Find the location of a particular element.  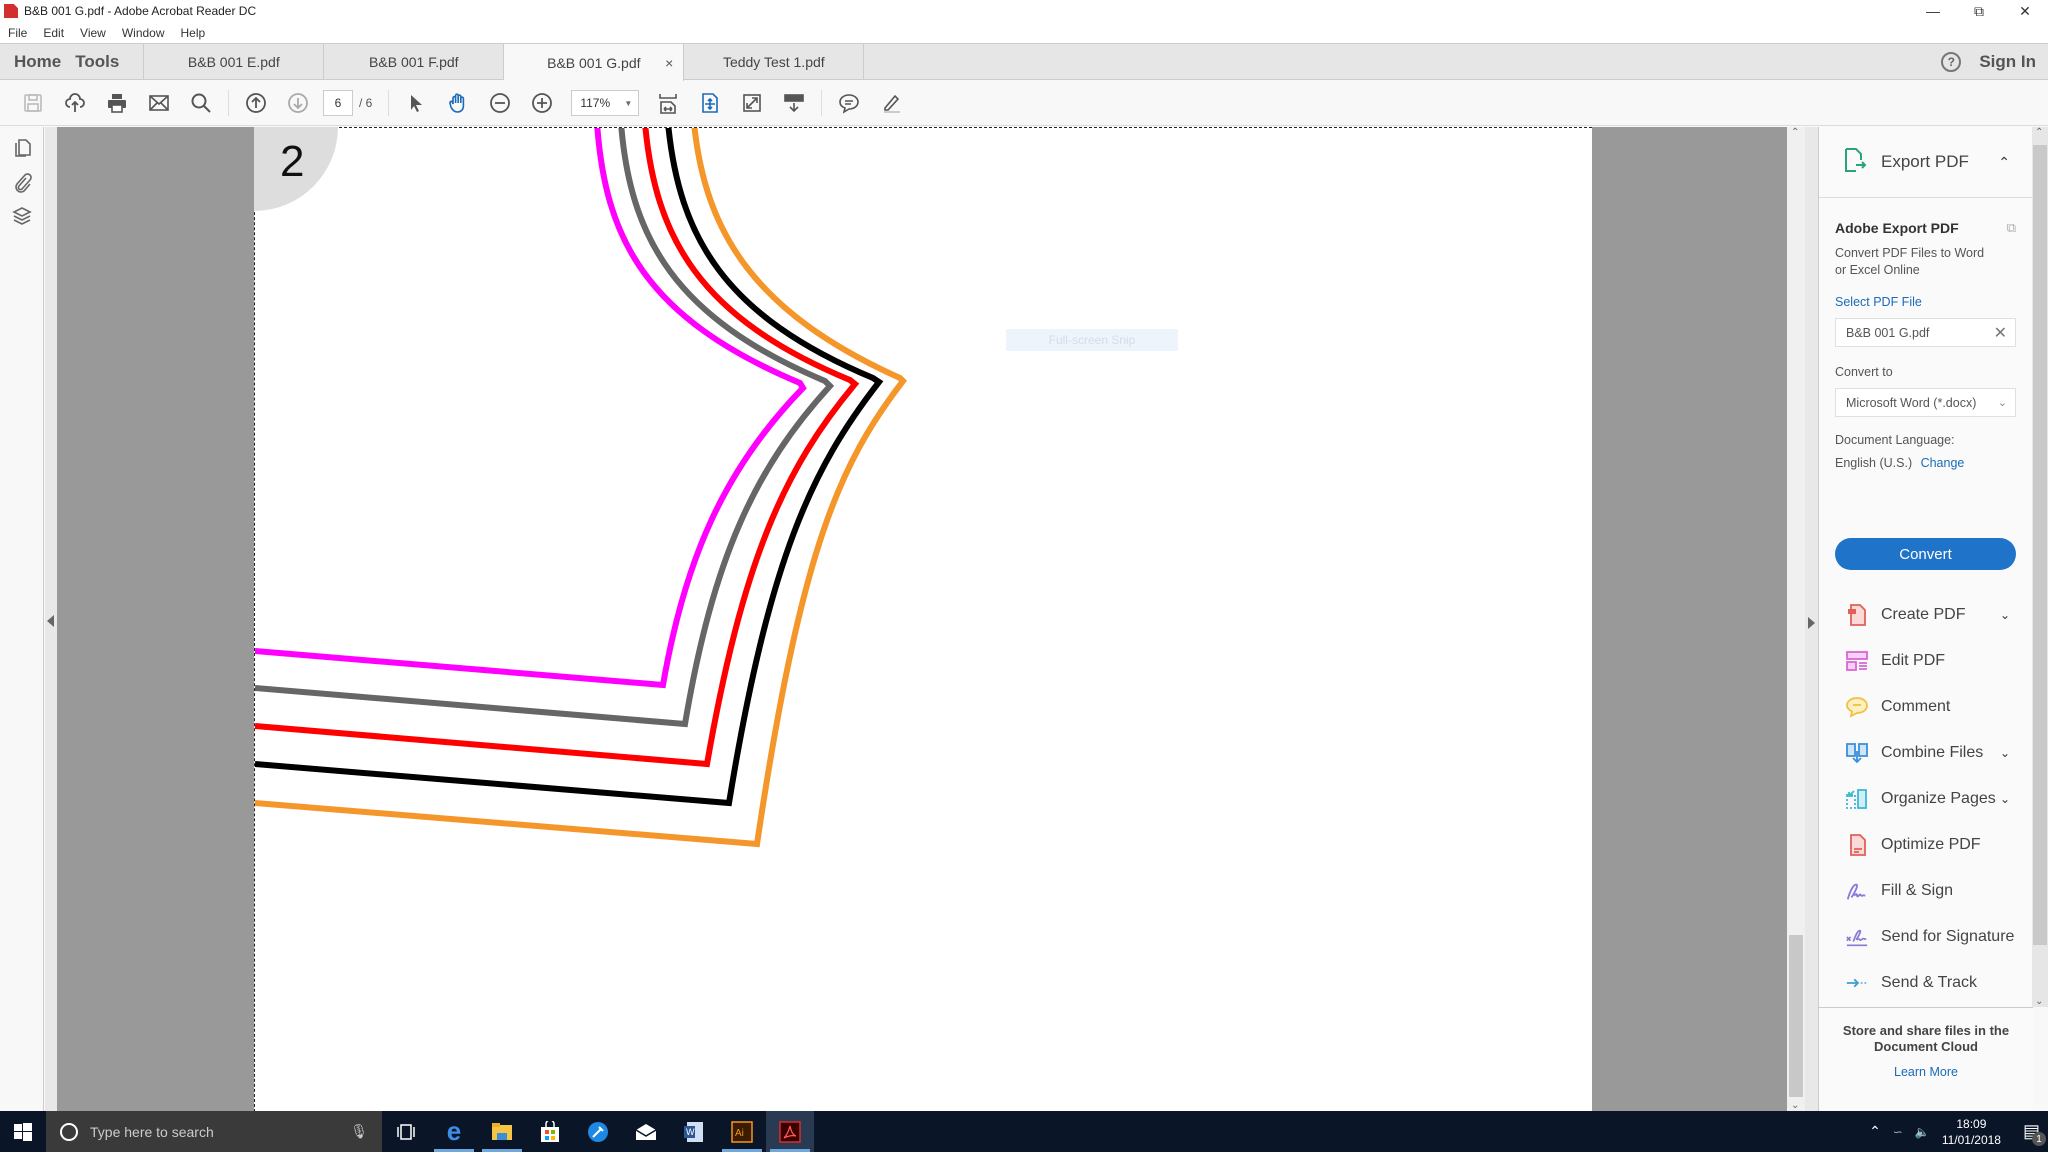

taskbar-edge: e is located at coordinates (454, 1131).